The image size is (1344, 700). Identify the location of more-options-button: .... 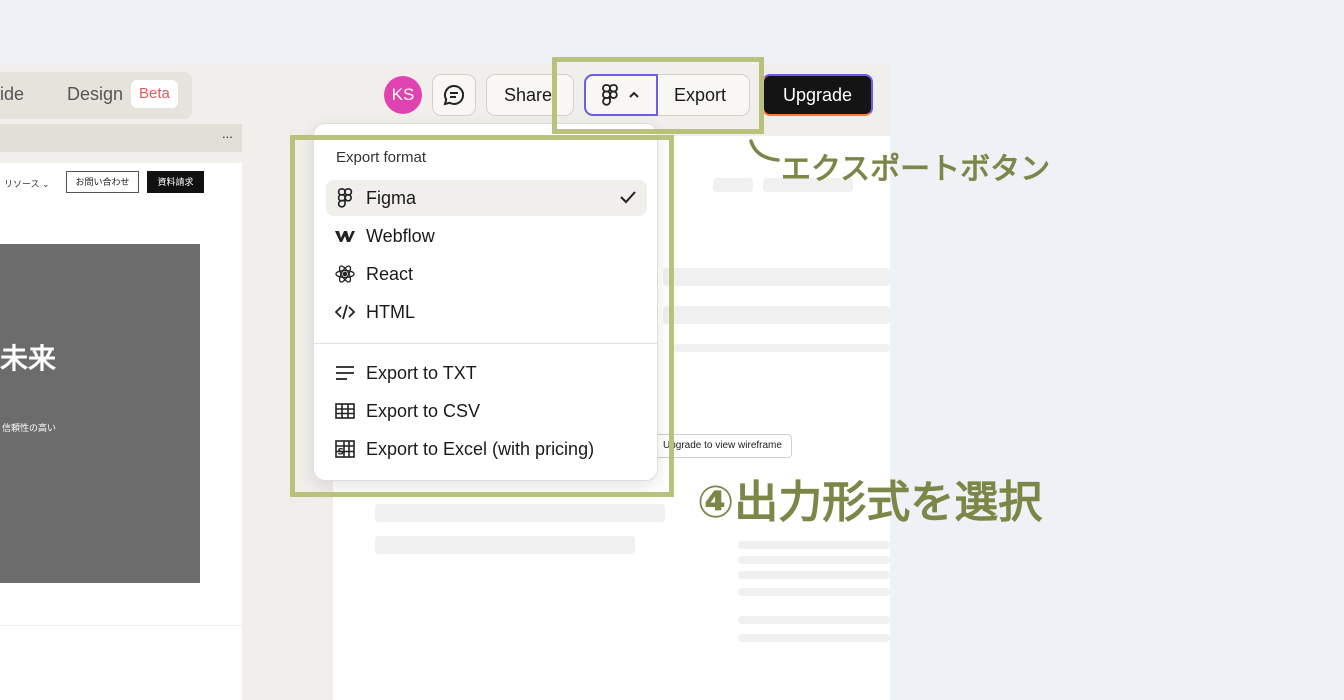
(227, 133).